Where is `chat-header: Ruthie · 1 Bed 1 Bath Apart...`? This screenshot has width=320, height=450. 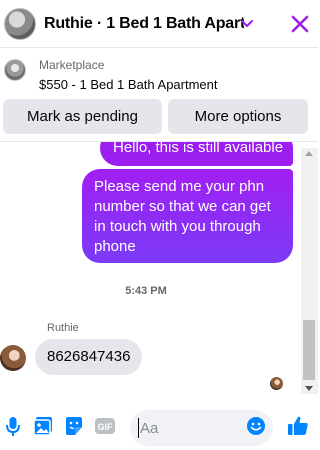
chat-header: Ruthie · 1 Bed 1 Bath Apart... is located at coordinates (159, 24).